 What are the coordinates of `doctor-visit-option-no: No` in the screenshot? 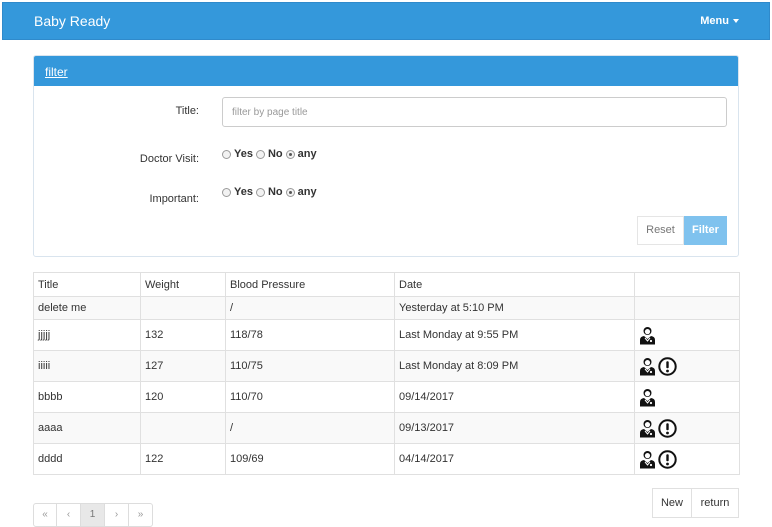 It's located at (269, 154).